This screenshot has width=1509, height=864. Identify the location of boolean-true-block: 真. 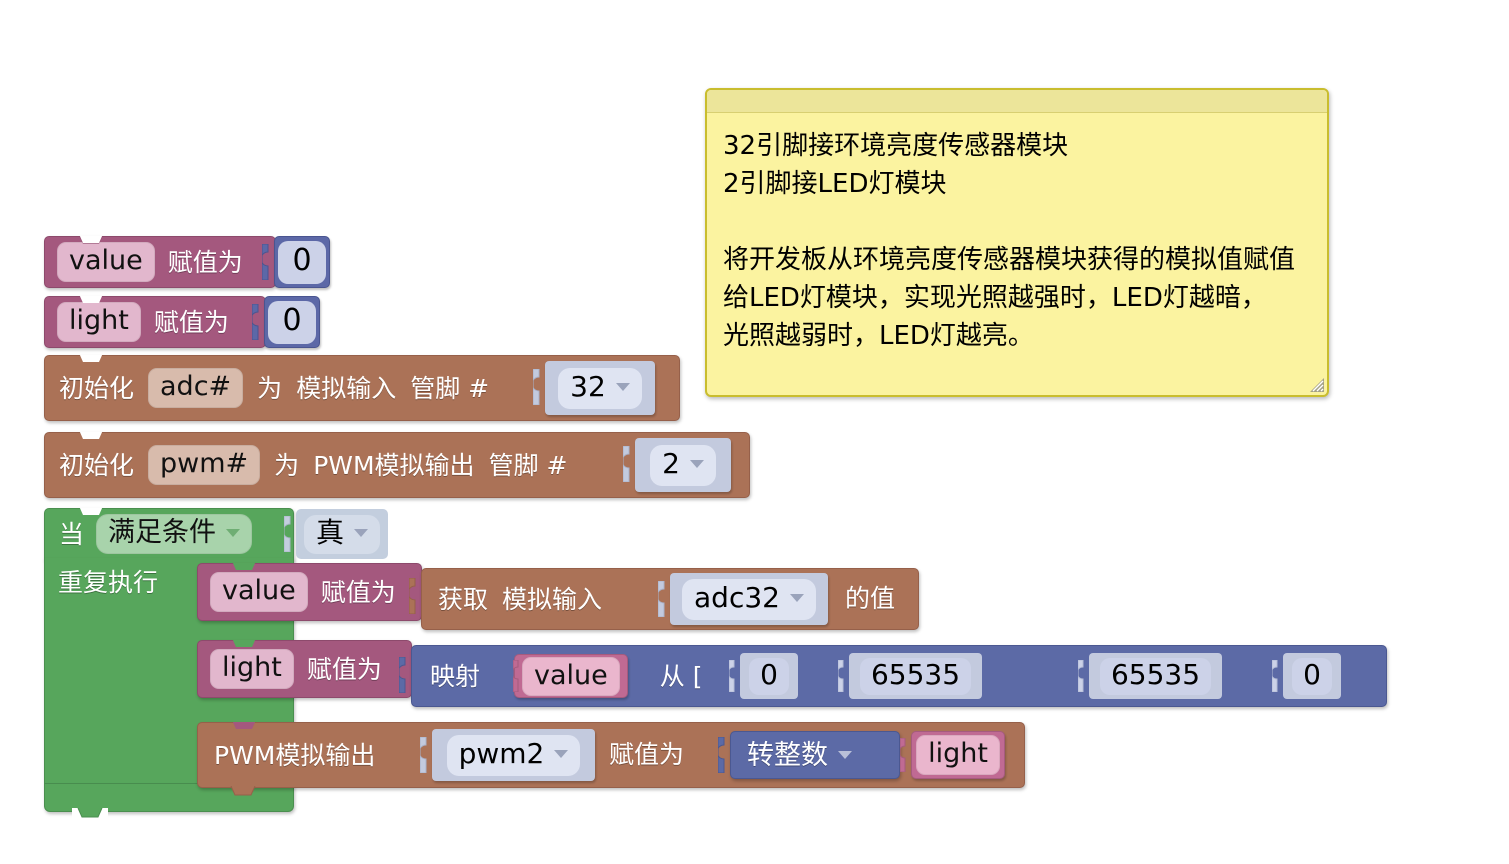
(342, 534).